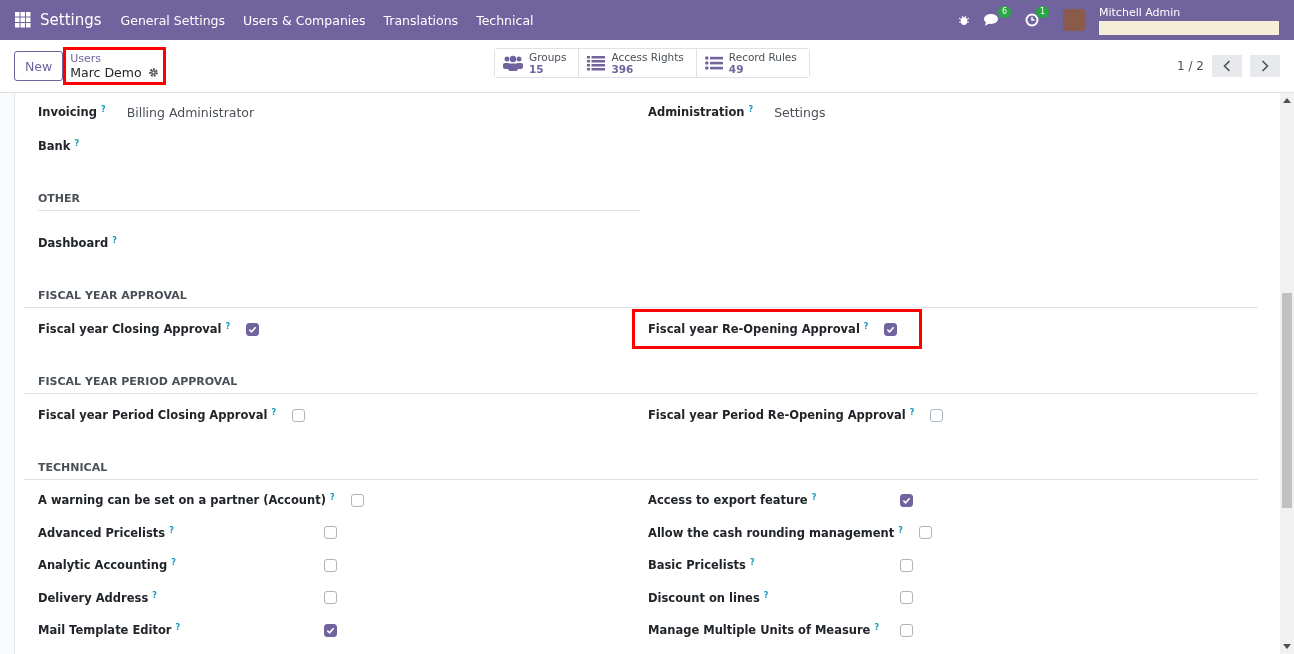  I want to click on field-label: Analytic Accounting, so click(103, 565).